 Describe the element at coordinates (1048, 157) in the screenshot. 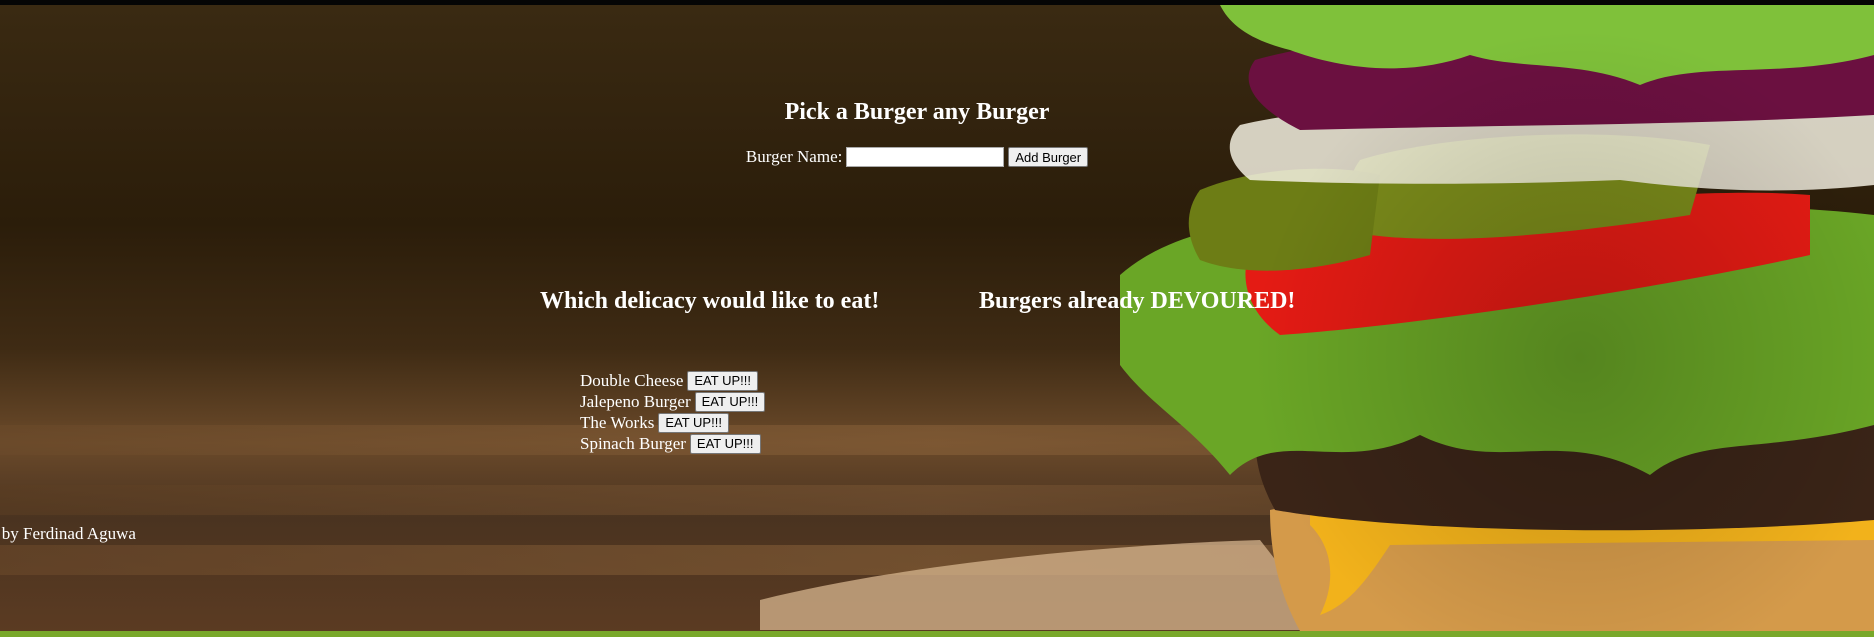

I see `add-burger-button: Add Burger` at that location.